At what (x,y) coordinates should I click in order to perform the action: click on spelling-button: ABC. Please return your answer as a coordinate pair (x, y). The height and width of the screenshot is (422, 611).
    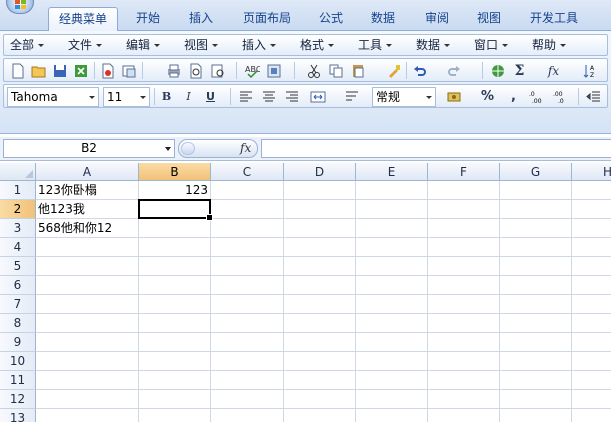
    Looking at the image, I should click on (251, 70).